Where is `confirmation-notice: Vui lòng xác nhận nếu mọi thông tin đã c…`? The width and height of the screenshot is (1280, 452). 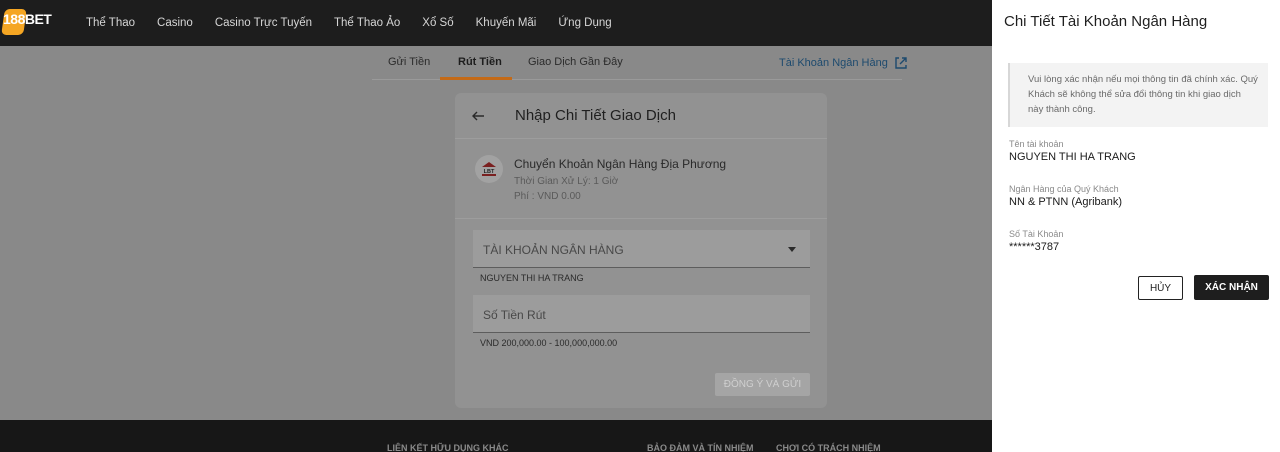
confirmation-notice: Vui lòng xác nhận nếu mọi thông tin đã c… is located at coordinates (1138, 95).